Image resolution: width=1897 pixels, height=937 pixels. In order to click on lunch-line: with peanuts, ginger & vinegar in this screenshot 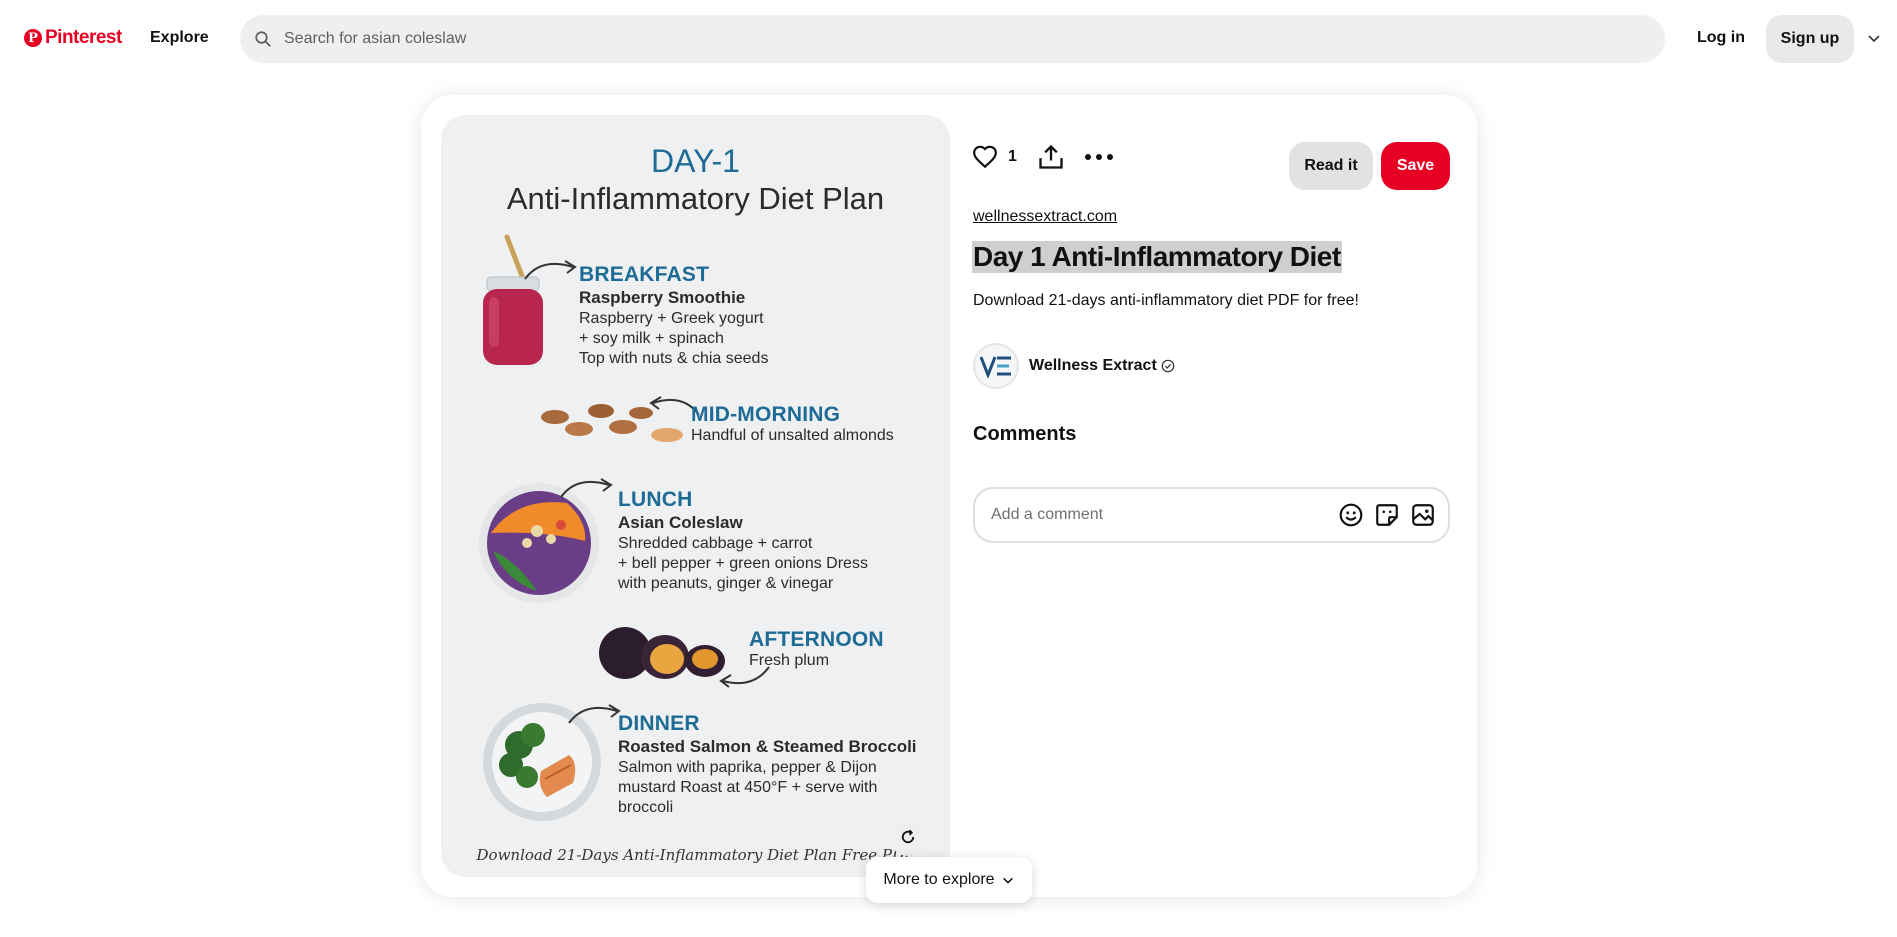, I will do `click(726, 583)`.